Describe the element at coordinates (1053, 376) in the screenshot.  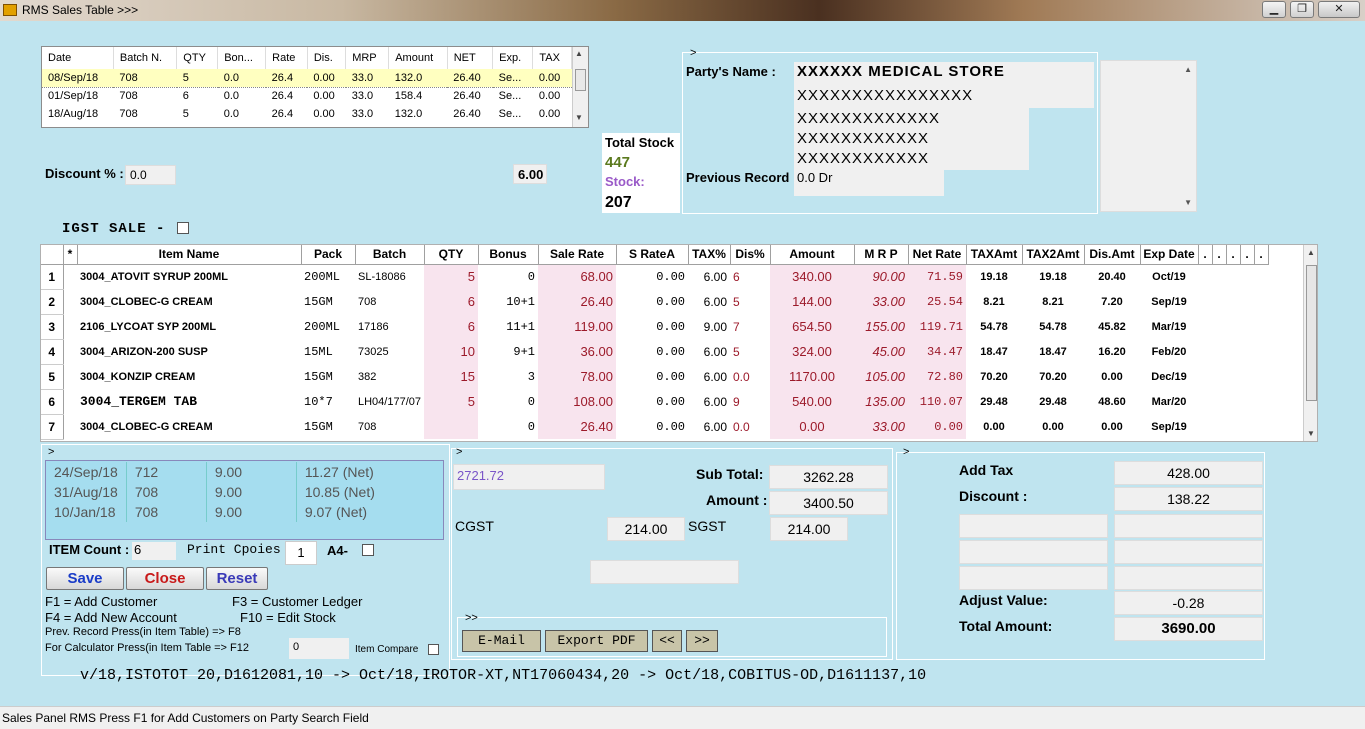
I see `cell-tax2amt: 70.20` at that location.